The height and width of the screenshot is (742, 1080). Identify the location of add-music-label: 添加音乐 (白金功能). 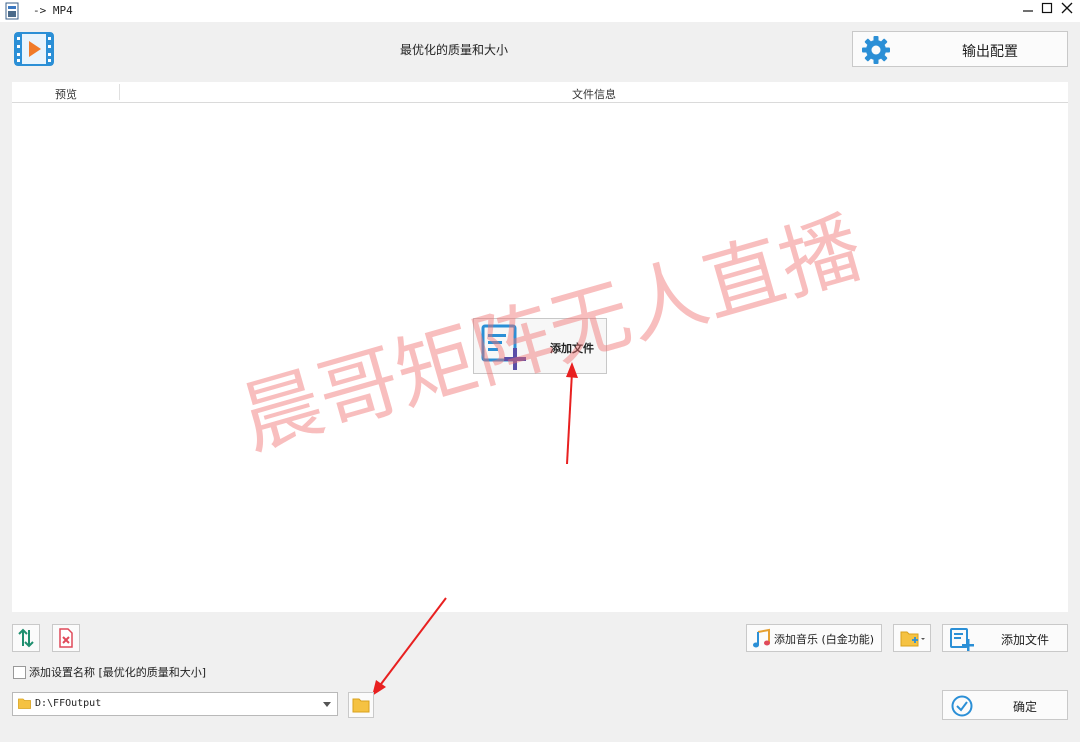
(824, 639).